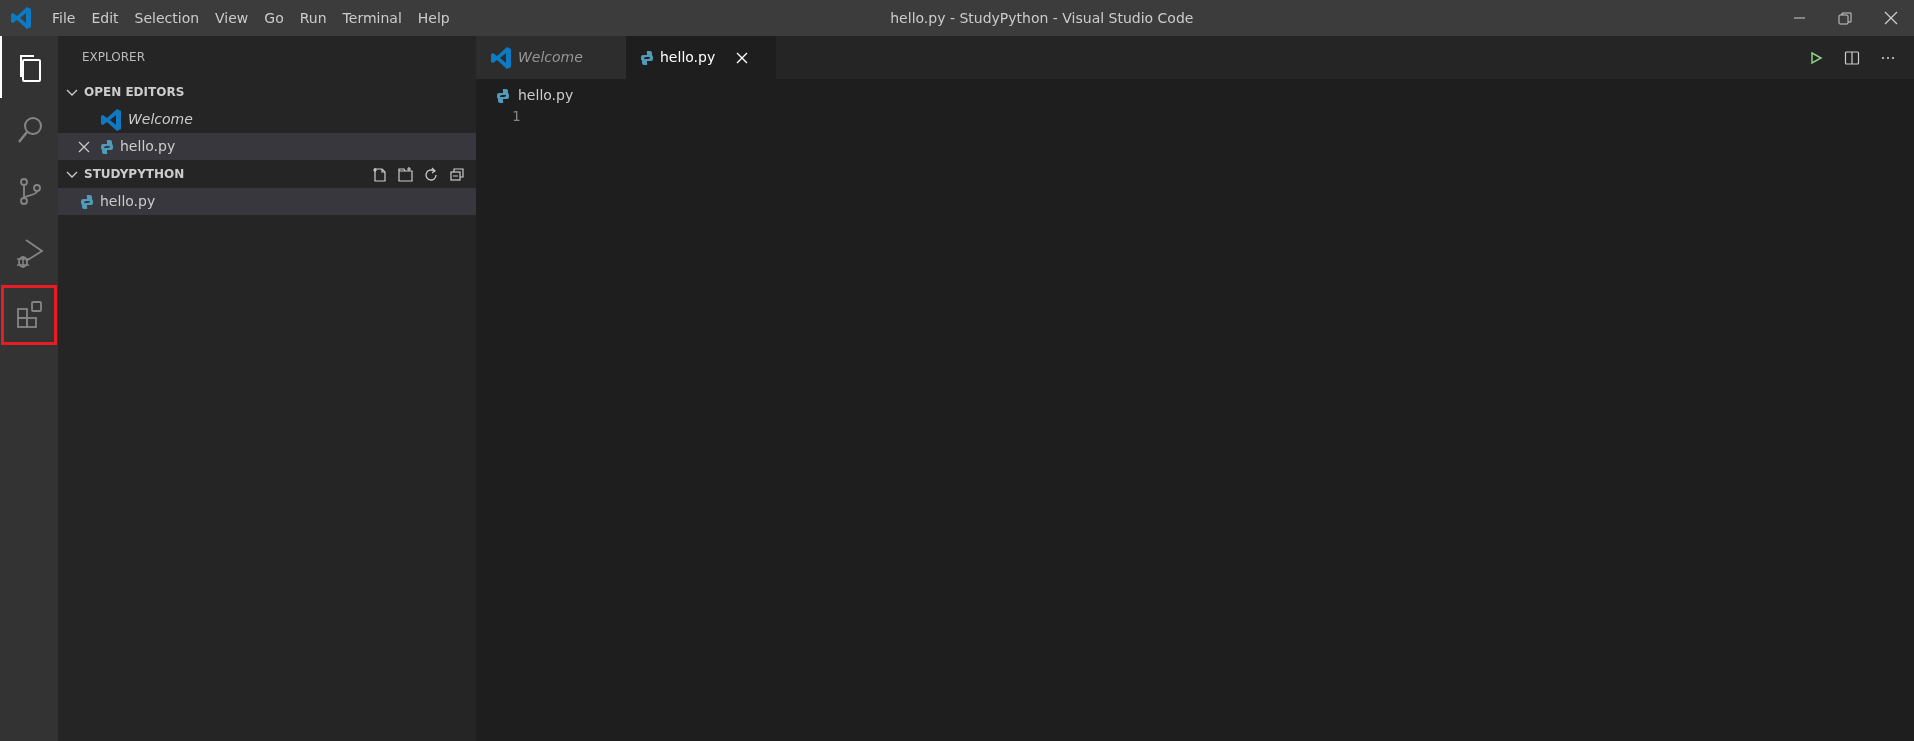  Describe the element at coordinates (313, 18) in the screenshot. I see `menu-item: Run` at that location.